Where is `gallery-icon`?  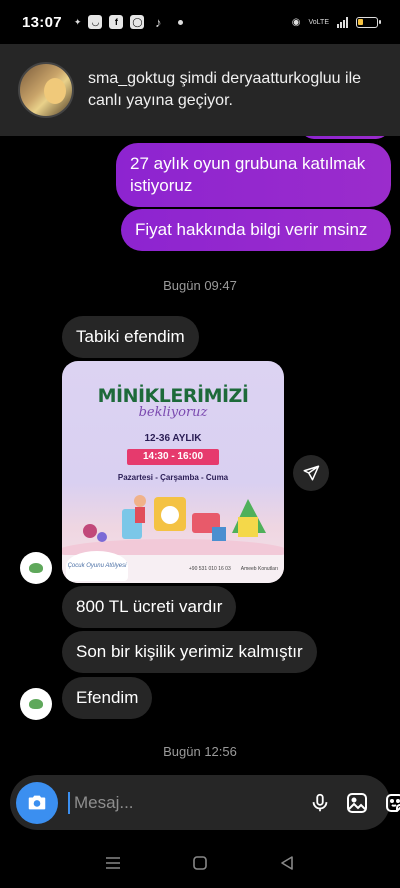
gallery-icon is located at coordinates (357, 803).